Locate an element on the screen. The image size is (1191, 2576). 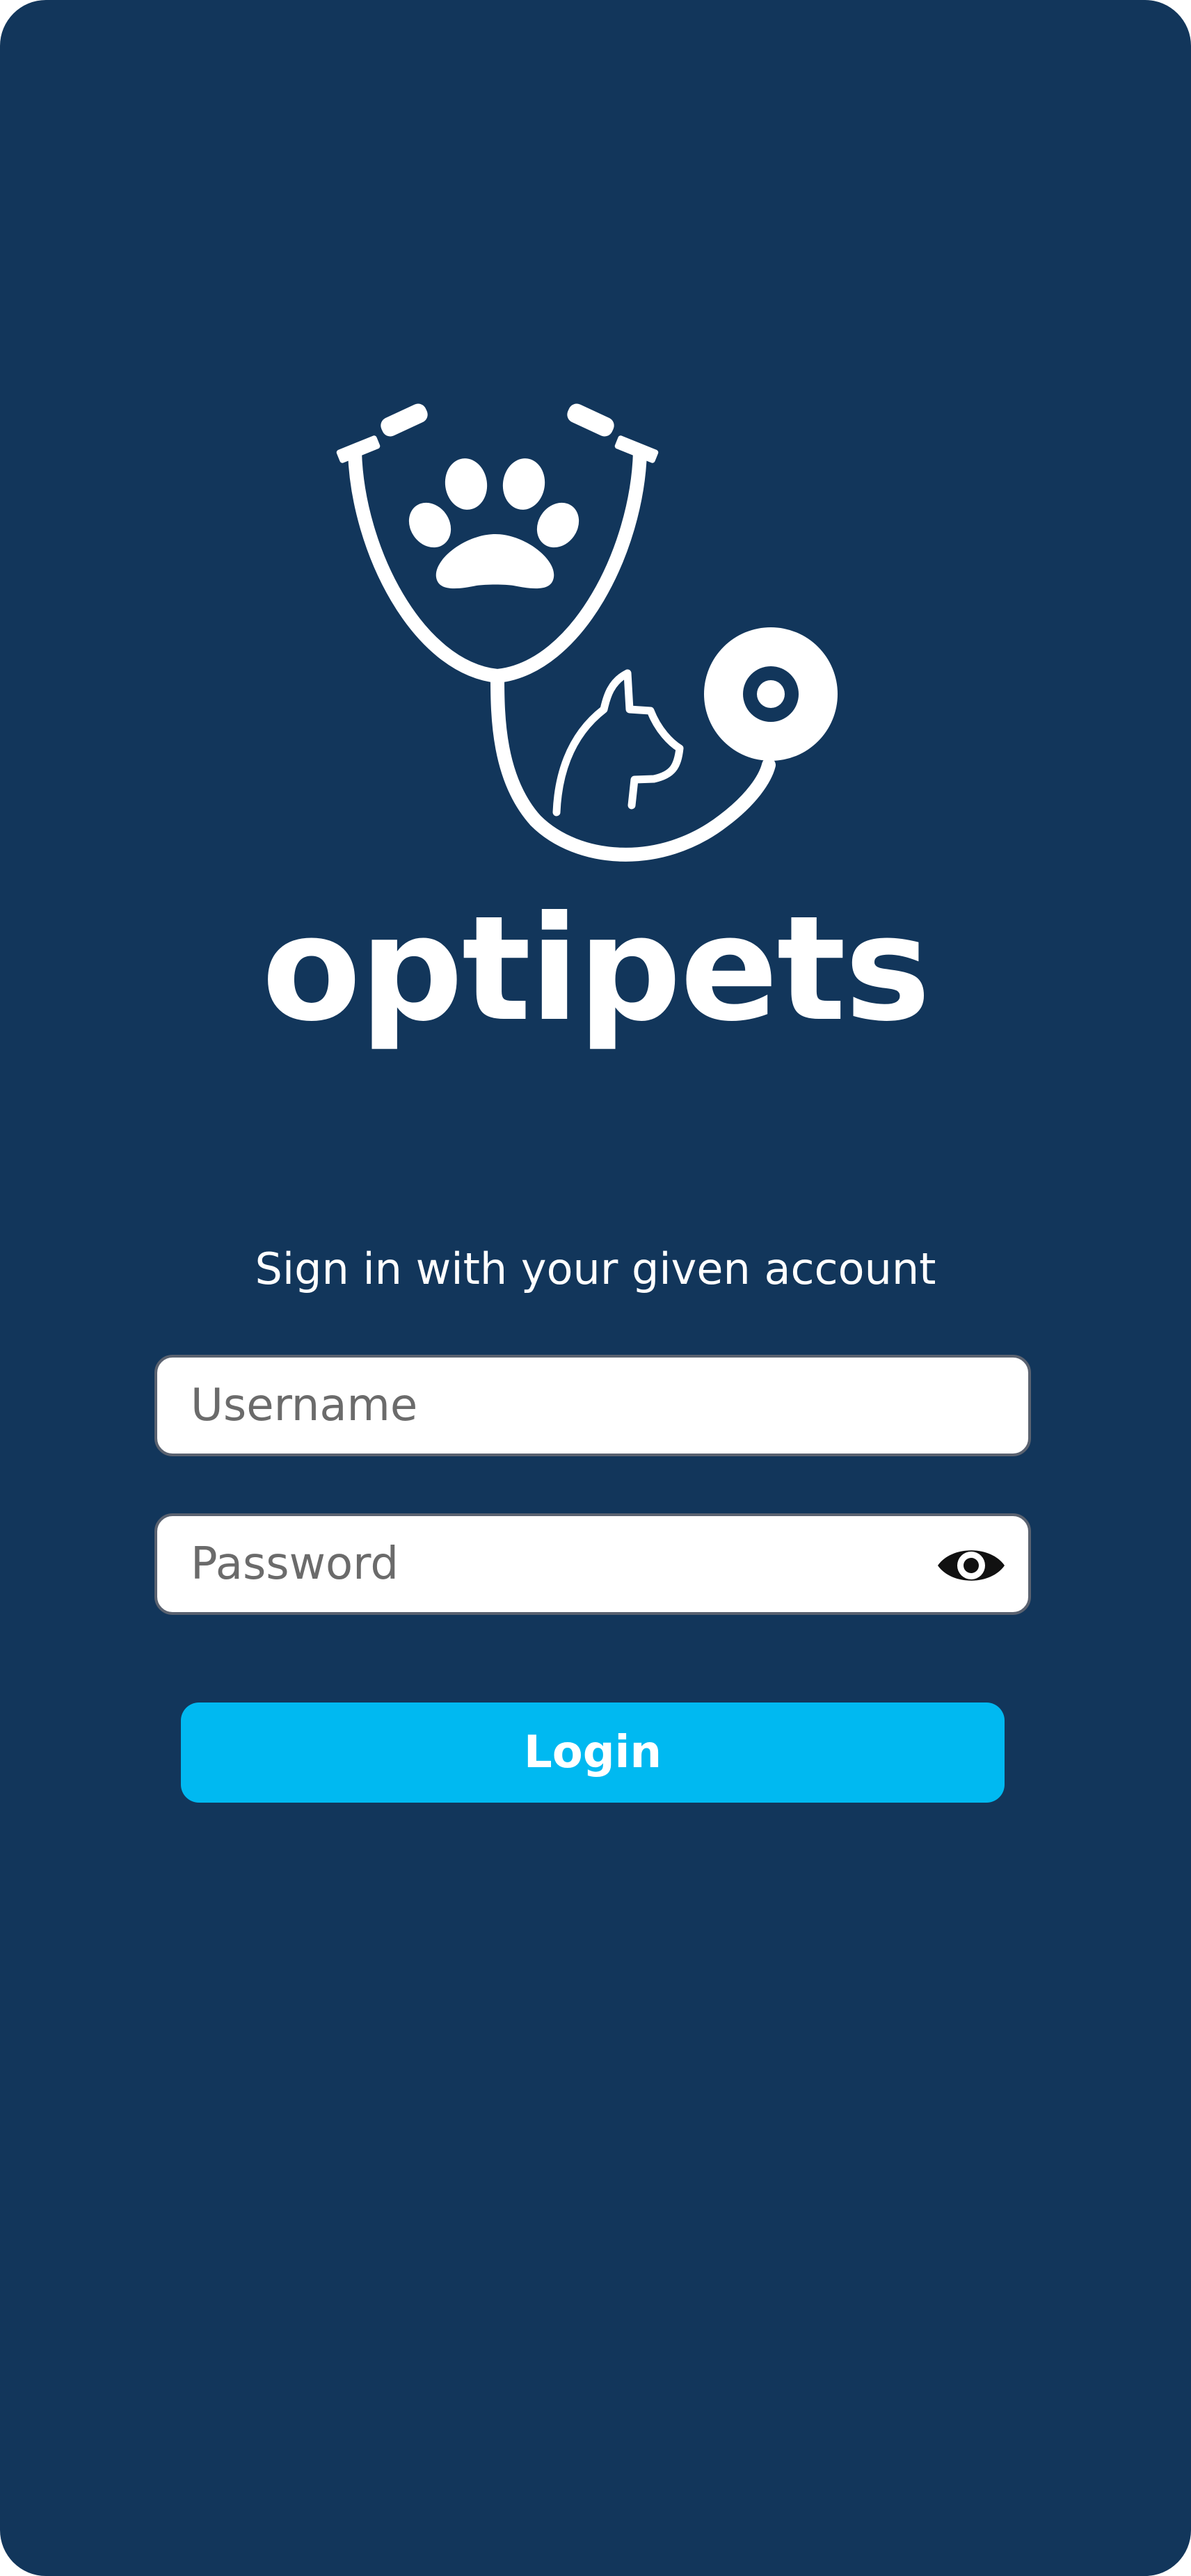
login-button: Login is located at coordinates (593, 1753).